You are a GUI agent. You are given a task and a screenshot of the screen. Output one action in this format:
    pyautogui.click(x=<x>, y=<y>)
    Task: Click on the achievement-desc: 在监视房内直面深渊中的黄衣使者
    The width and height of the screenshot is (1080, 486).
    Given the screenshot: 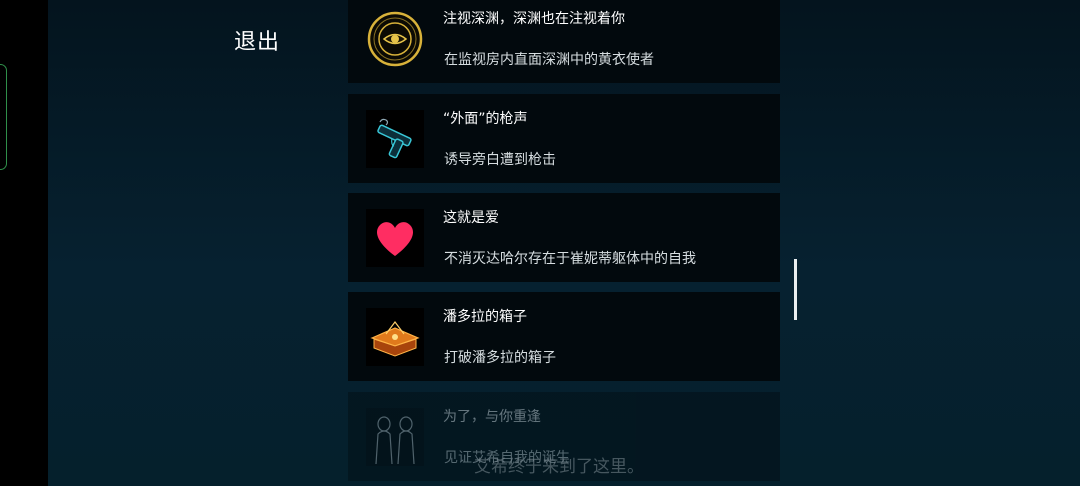 What is the action you would take?
    pyautogui.click(x=549, y=60)
    